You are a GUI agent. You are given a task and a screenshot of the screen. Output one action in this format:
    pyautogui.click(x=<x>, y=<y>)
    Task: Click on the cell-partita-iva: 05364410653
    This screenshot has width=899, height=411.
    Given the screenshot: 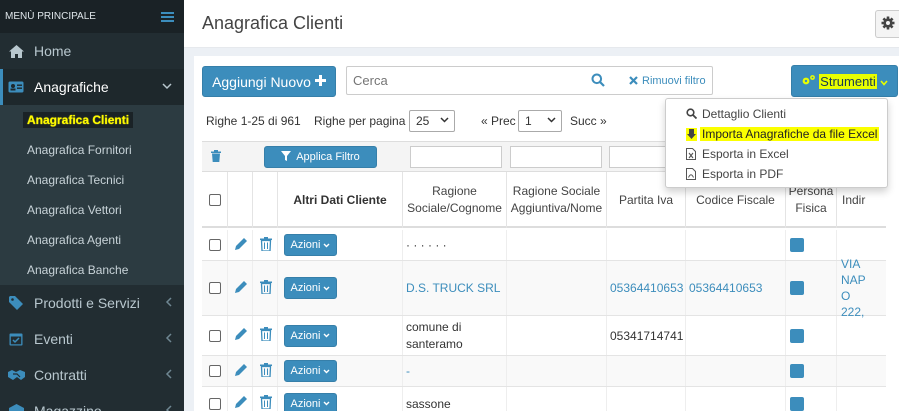 What is the action you would take?
    pyautogui.click(x=645, y=288)
    